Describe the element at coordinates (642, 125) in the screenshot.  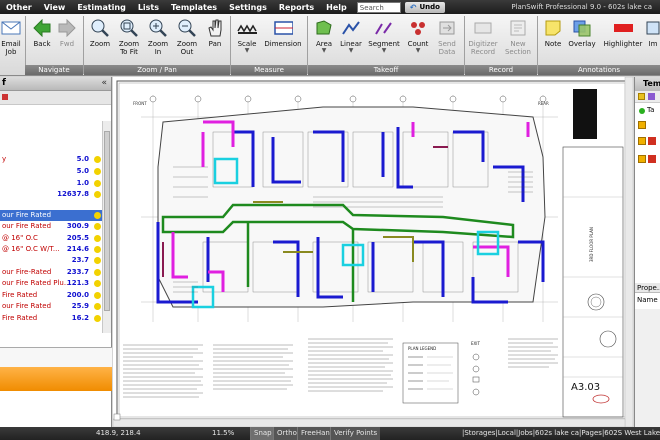
I see `folder-closed-icon` at that location.